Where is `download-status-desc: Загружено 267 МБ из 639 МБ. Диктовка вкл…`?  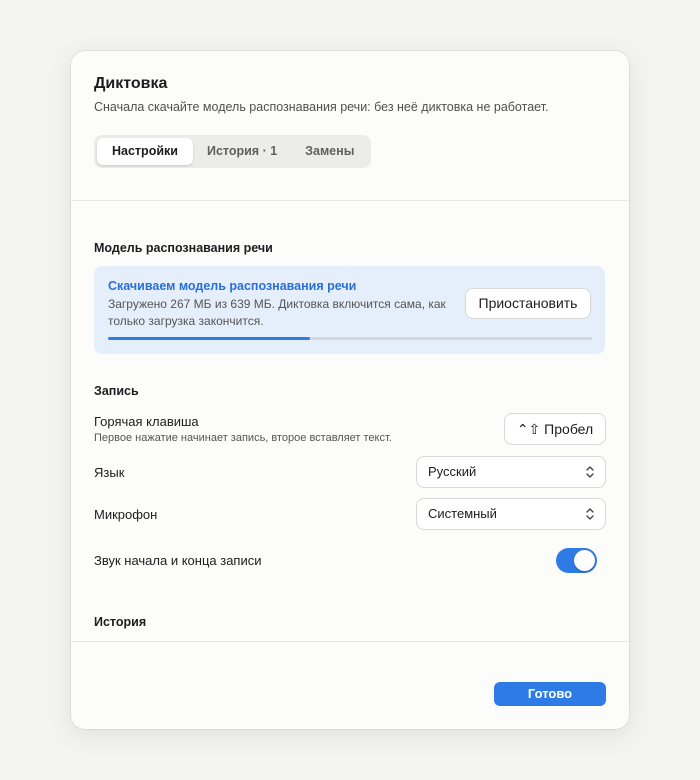 download-status-desc: Загружено 267 МБ из 639 МБ. Диктовка вкл… is located at coordinates (277, 312).